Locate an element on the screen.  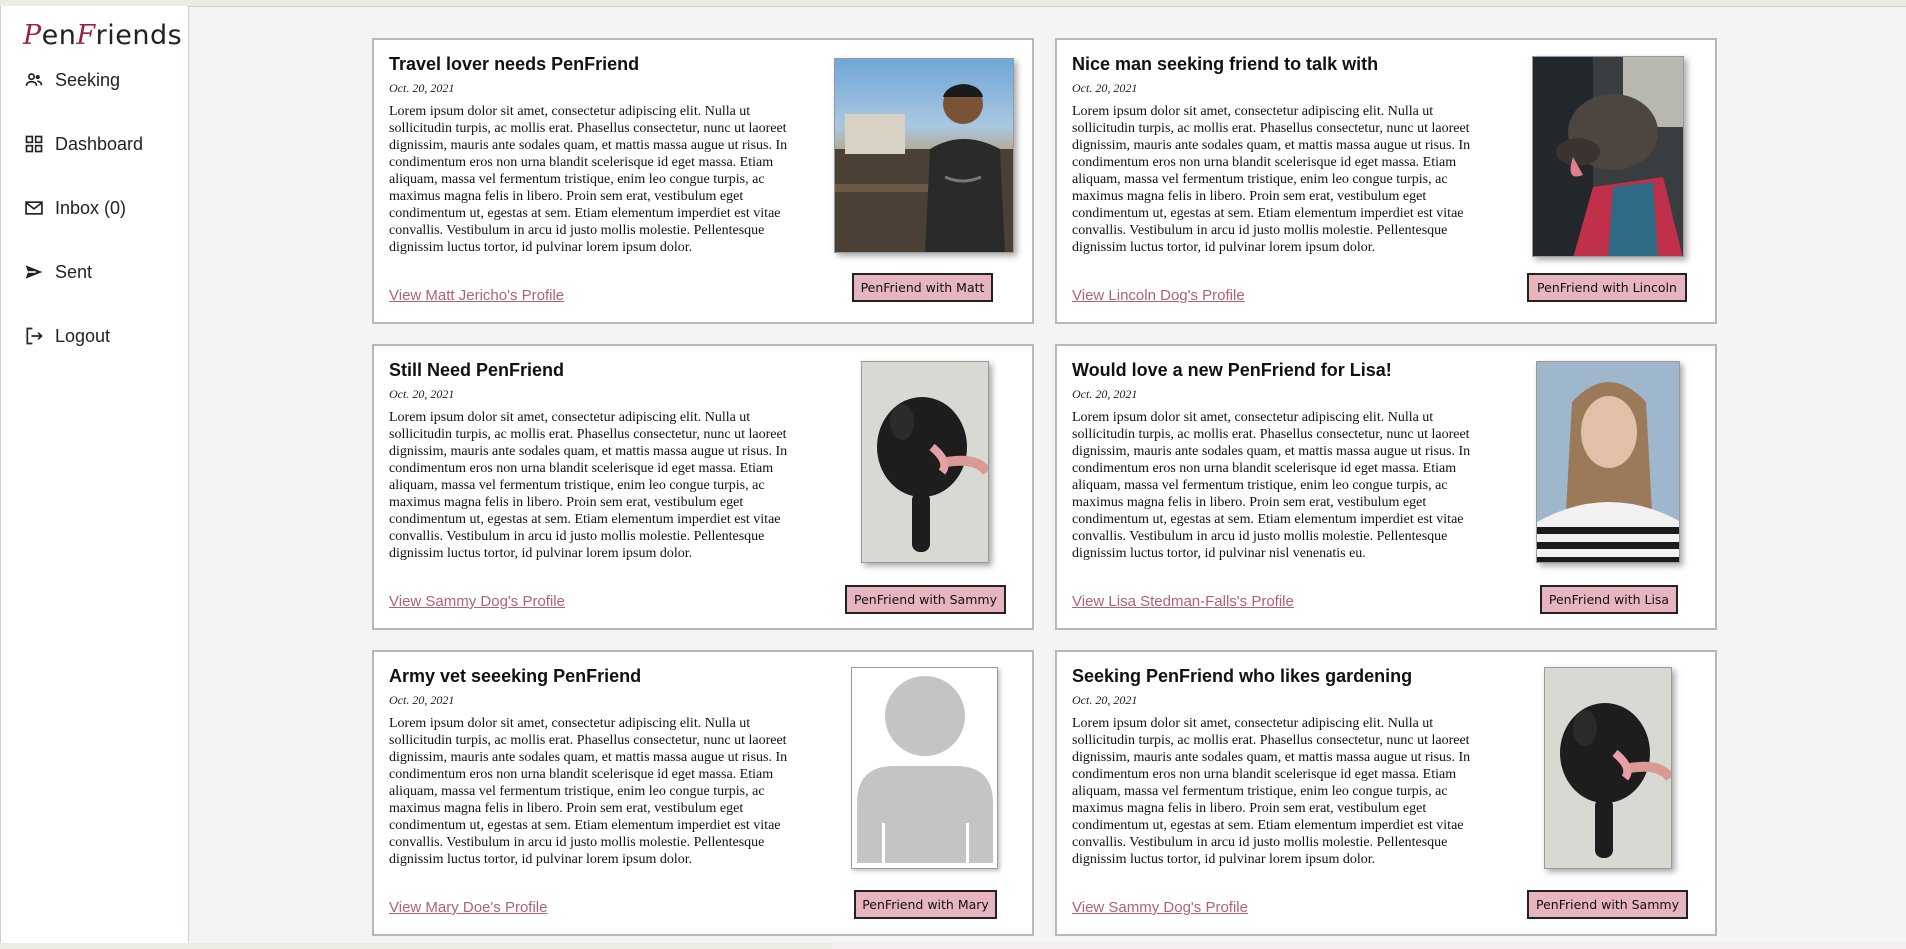
nav-label: Inbox (0) is located at coordinates (91, 207).